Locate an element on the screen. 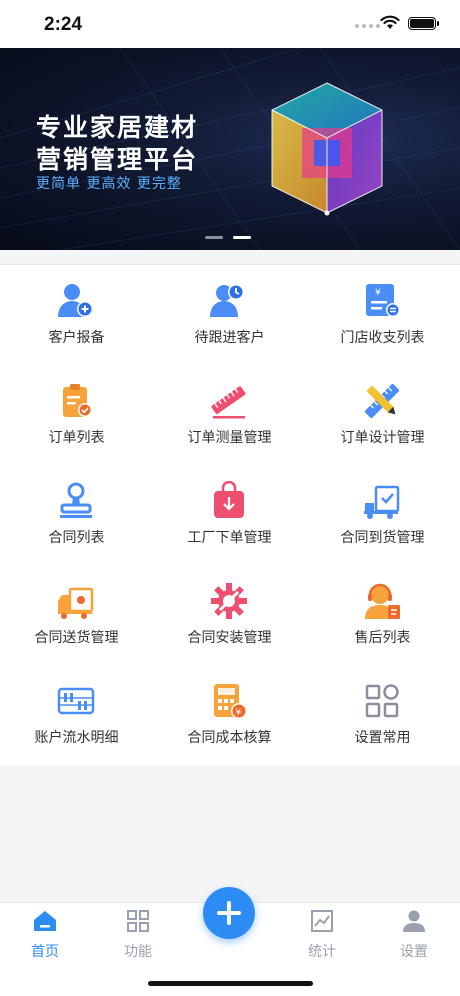 Image resolution: width=460 pixels, height=996 pixels. menu-item-order-list: 订单列表 is located at coordinates (76, 415).